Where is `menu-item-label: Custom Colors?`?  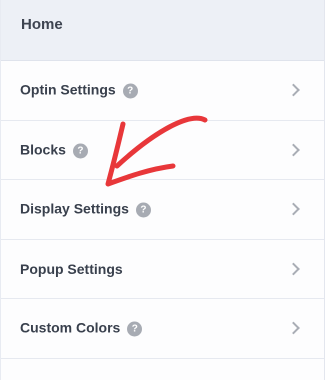 menu-item-label: Custom Colors? is located at coordinates (81, 328).